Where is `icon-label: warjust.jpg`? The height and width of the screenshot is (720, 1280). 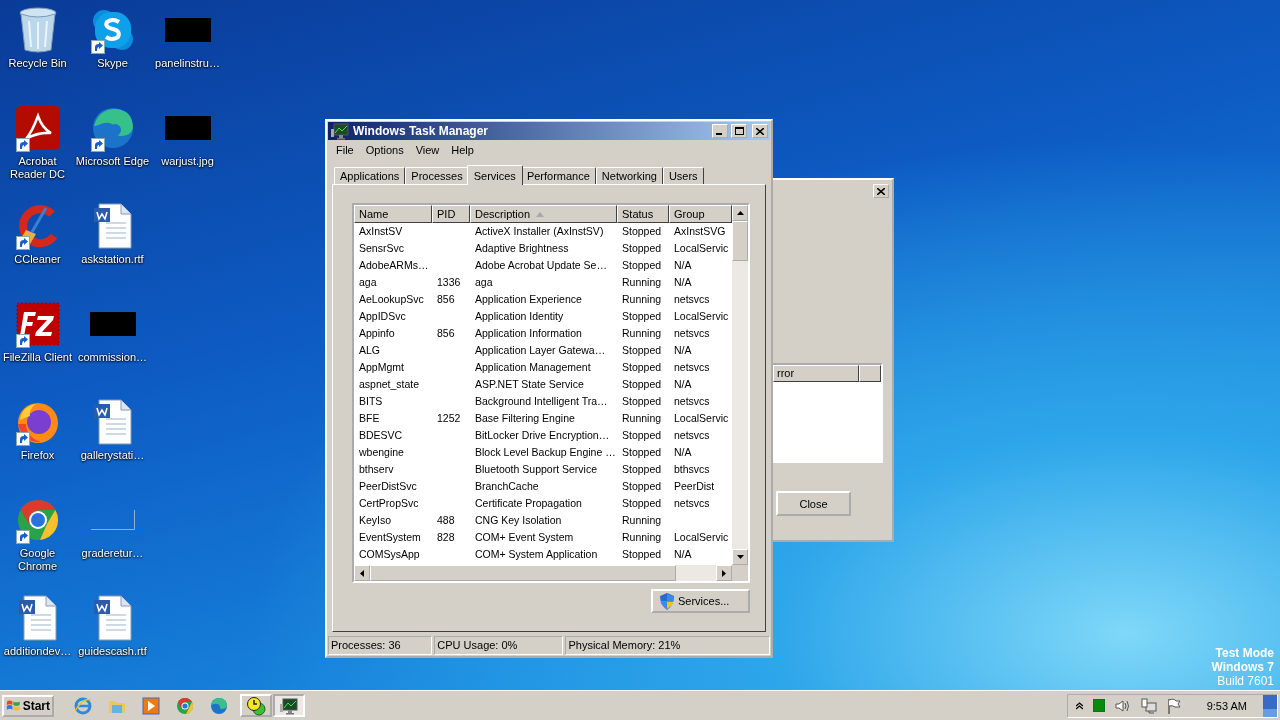 icon-label: warjust.jpg is located at coordinates (187, 161).